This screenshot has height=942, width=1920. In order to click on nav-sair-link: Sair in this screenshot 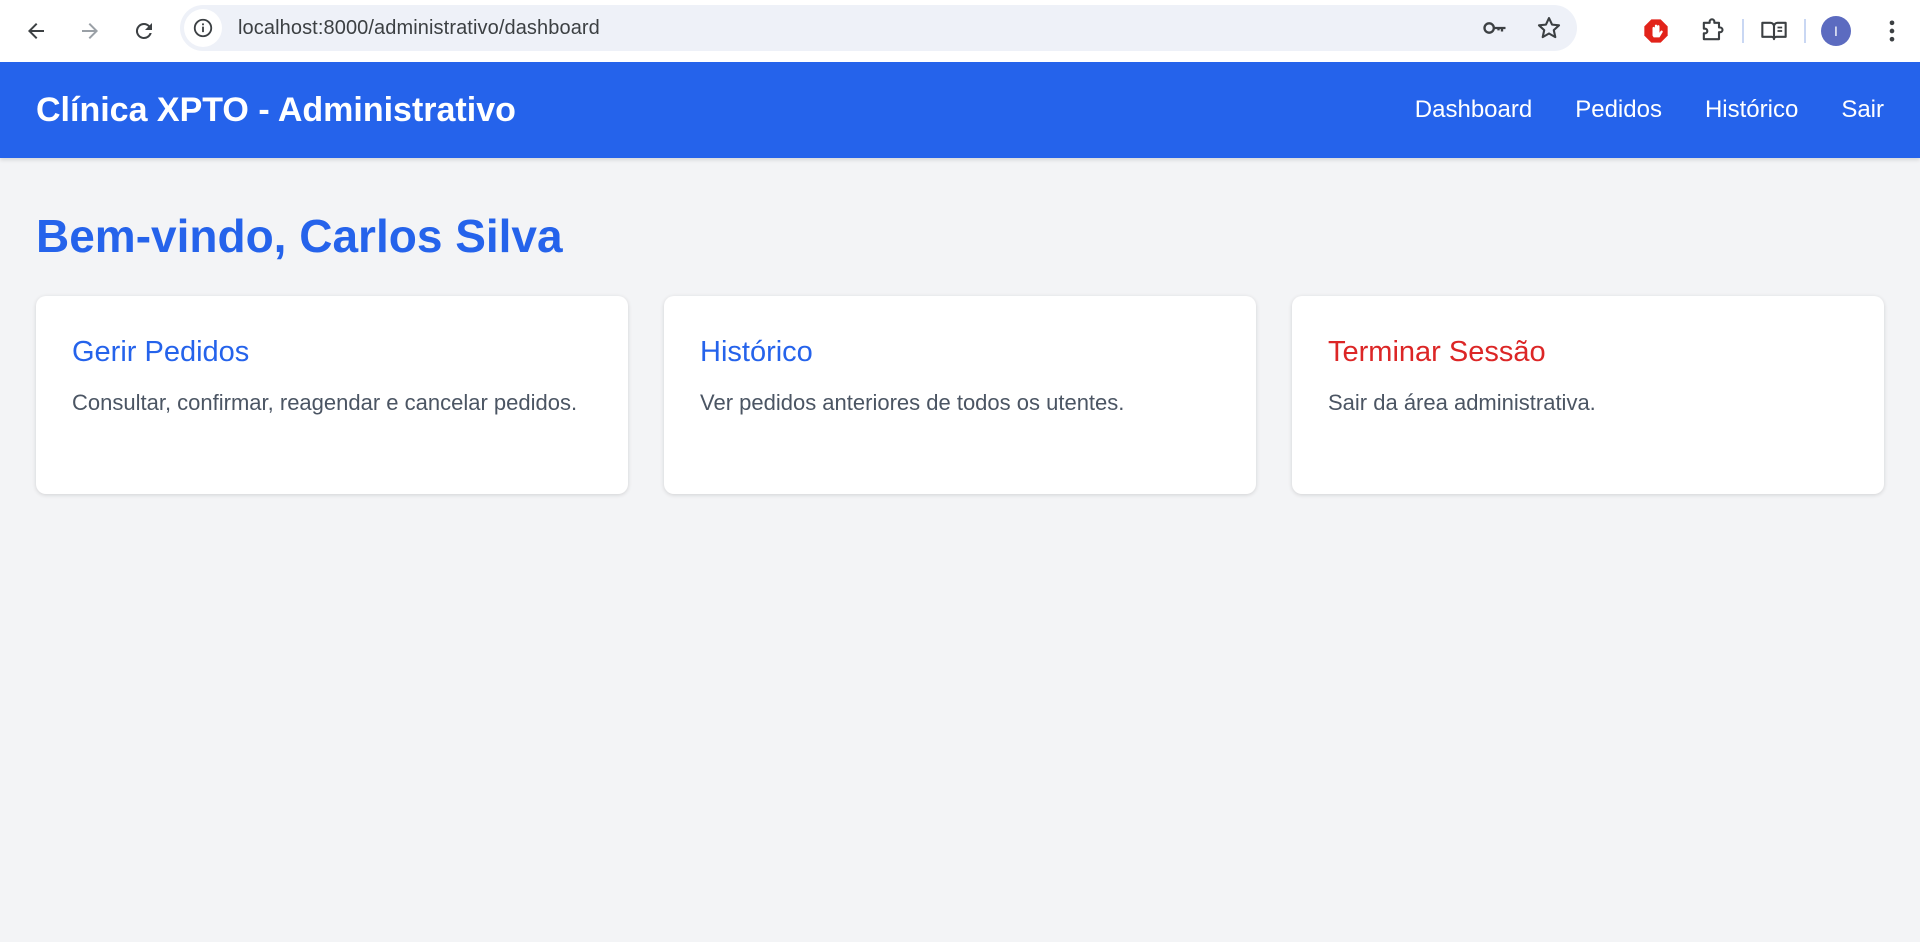, I will do `click(1862, 110)`.